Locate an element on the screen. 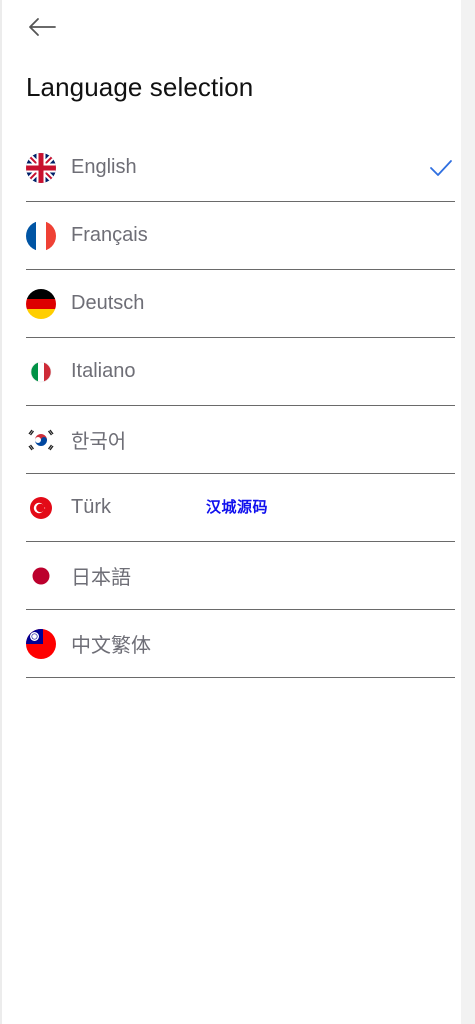  uk-flag-icon is located at coordinates (41, 167).